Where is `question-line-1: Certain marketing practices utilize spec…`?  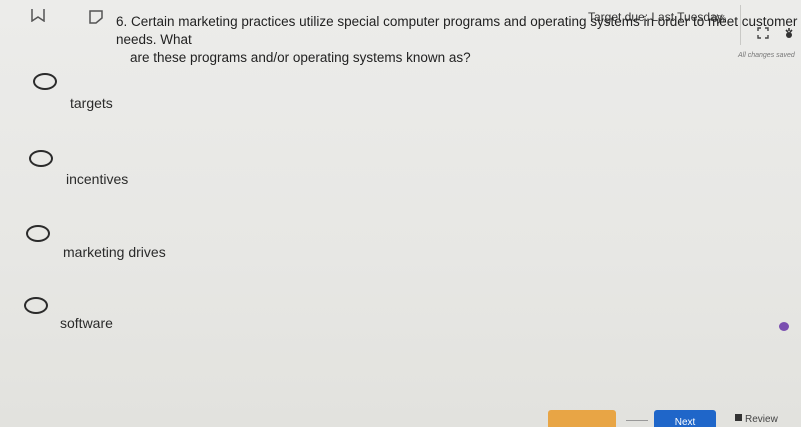 question-line-1: Certain marketing practices utilize spec… is located at coordinates (457, 30).